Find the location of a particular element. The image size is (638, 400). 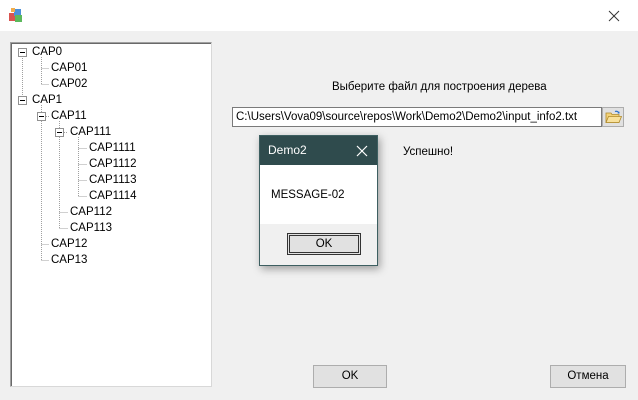

open-folder-icon is located at coordinates (614, 116).